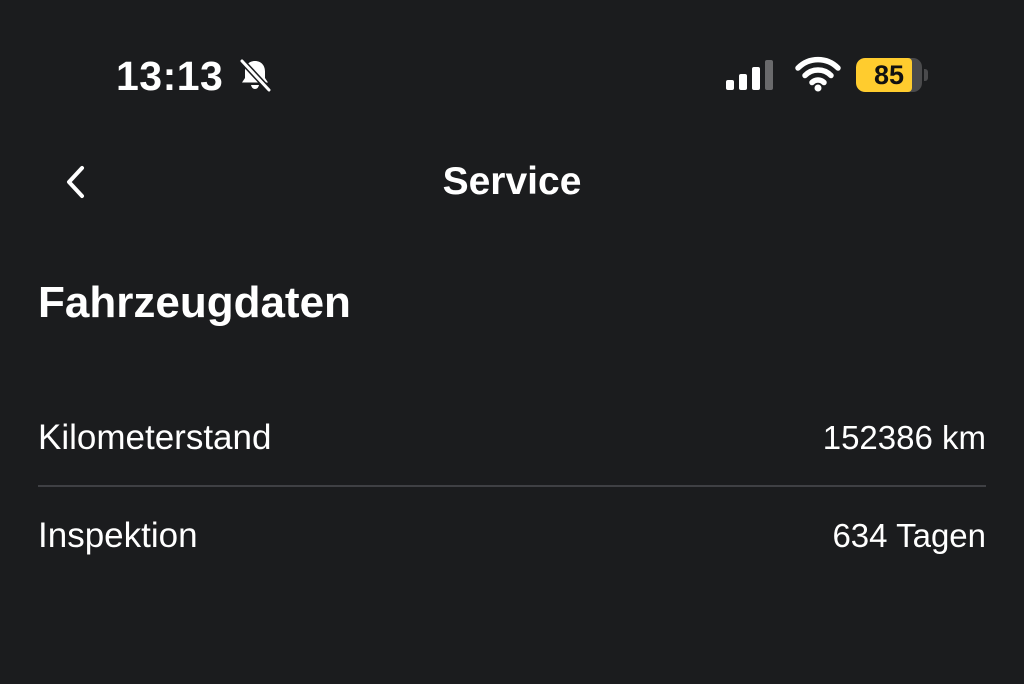 The height and width of the screenshot is (684, 1024). I want to click on battery-level: 85, so click(889, 75).